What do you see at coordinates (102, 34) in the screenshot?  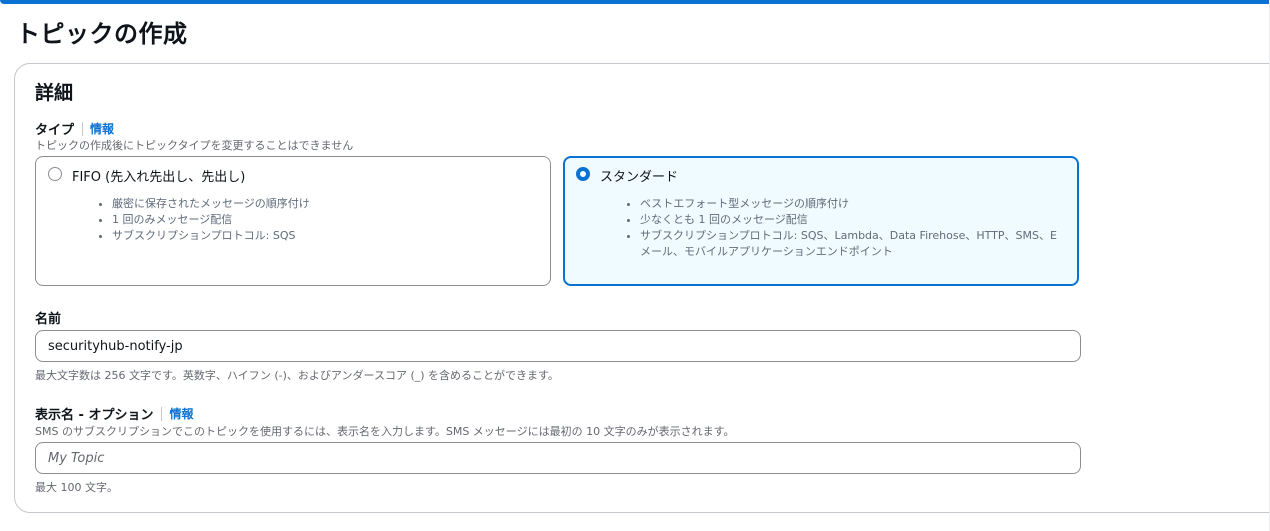 I see `page-title: トピックの作成` at bounding box center [102, 34].